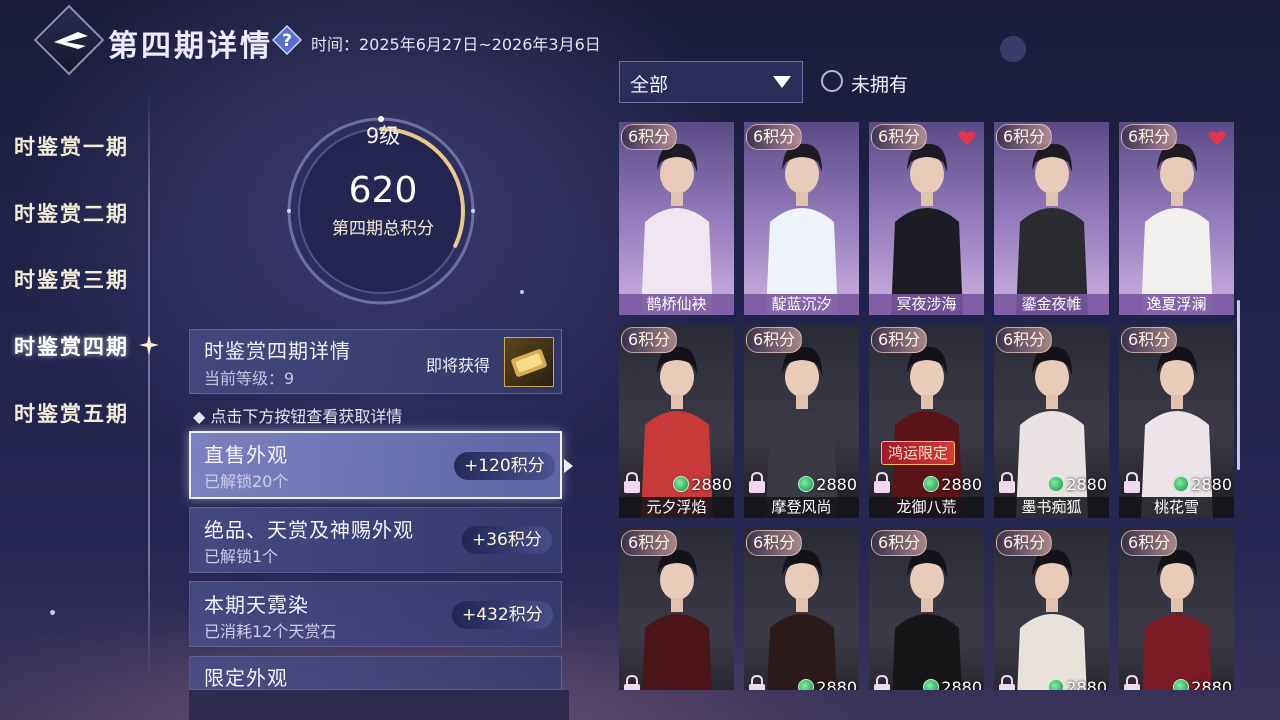 The height and width of the screenshot is (720, 1280). What do you see at coordinates (1238, 385) in the screenshot?
I see `grid-scrollbar` at bounding box center [1238, 385].